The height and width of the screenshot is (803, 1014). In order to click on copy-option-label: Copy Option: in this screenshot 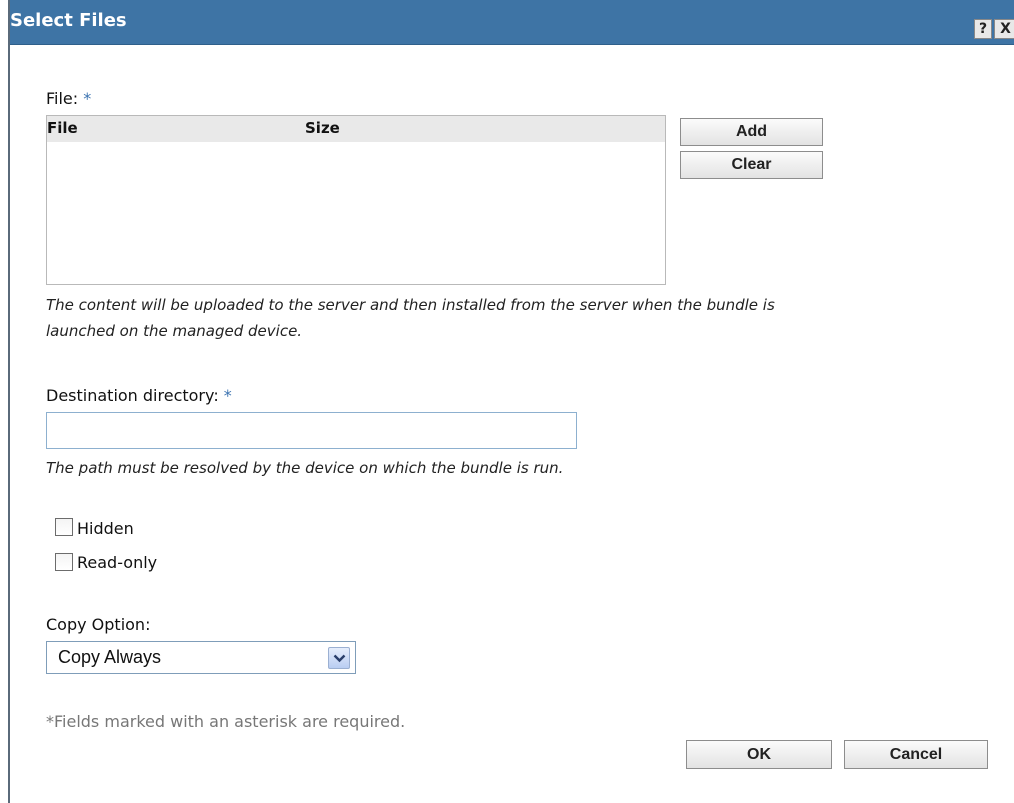, I will do `click(98, 624)`.